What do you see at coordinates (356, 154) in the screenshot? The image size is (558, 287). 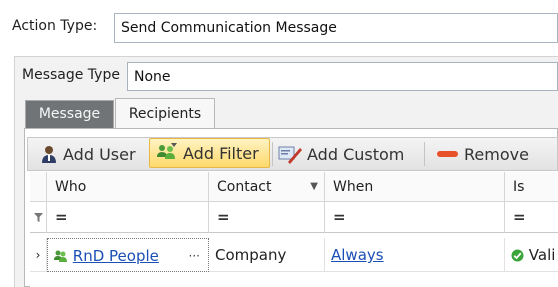 I see `add-custom-label: Add Custom` at bounding box center [356, 154].